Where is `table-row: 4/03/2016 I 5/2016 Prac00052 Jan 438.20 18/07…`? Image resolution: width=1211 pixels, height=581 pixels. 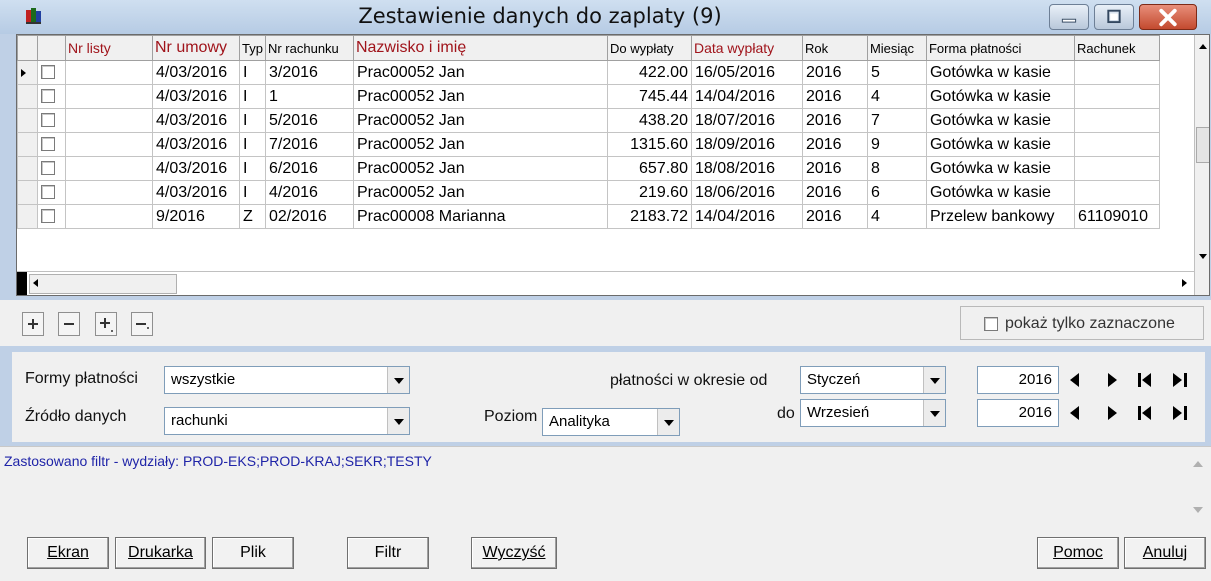
table-row: 4/03/2016 I 5/2016 Prac00052 Jan 438.20 18/07… is located at coordinates (588, 120).